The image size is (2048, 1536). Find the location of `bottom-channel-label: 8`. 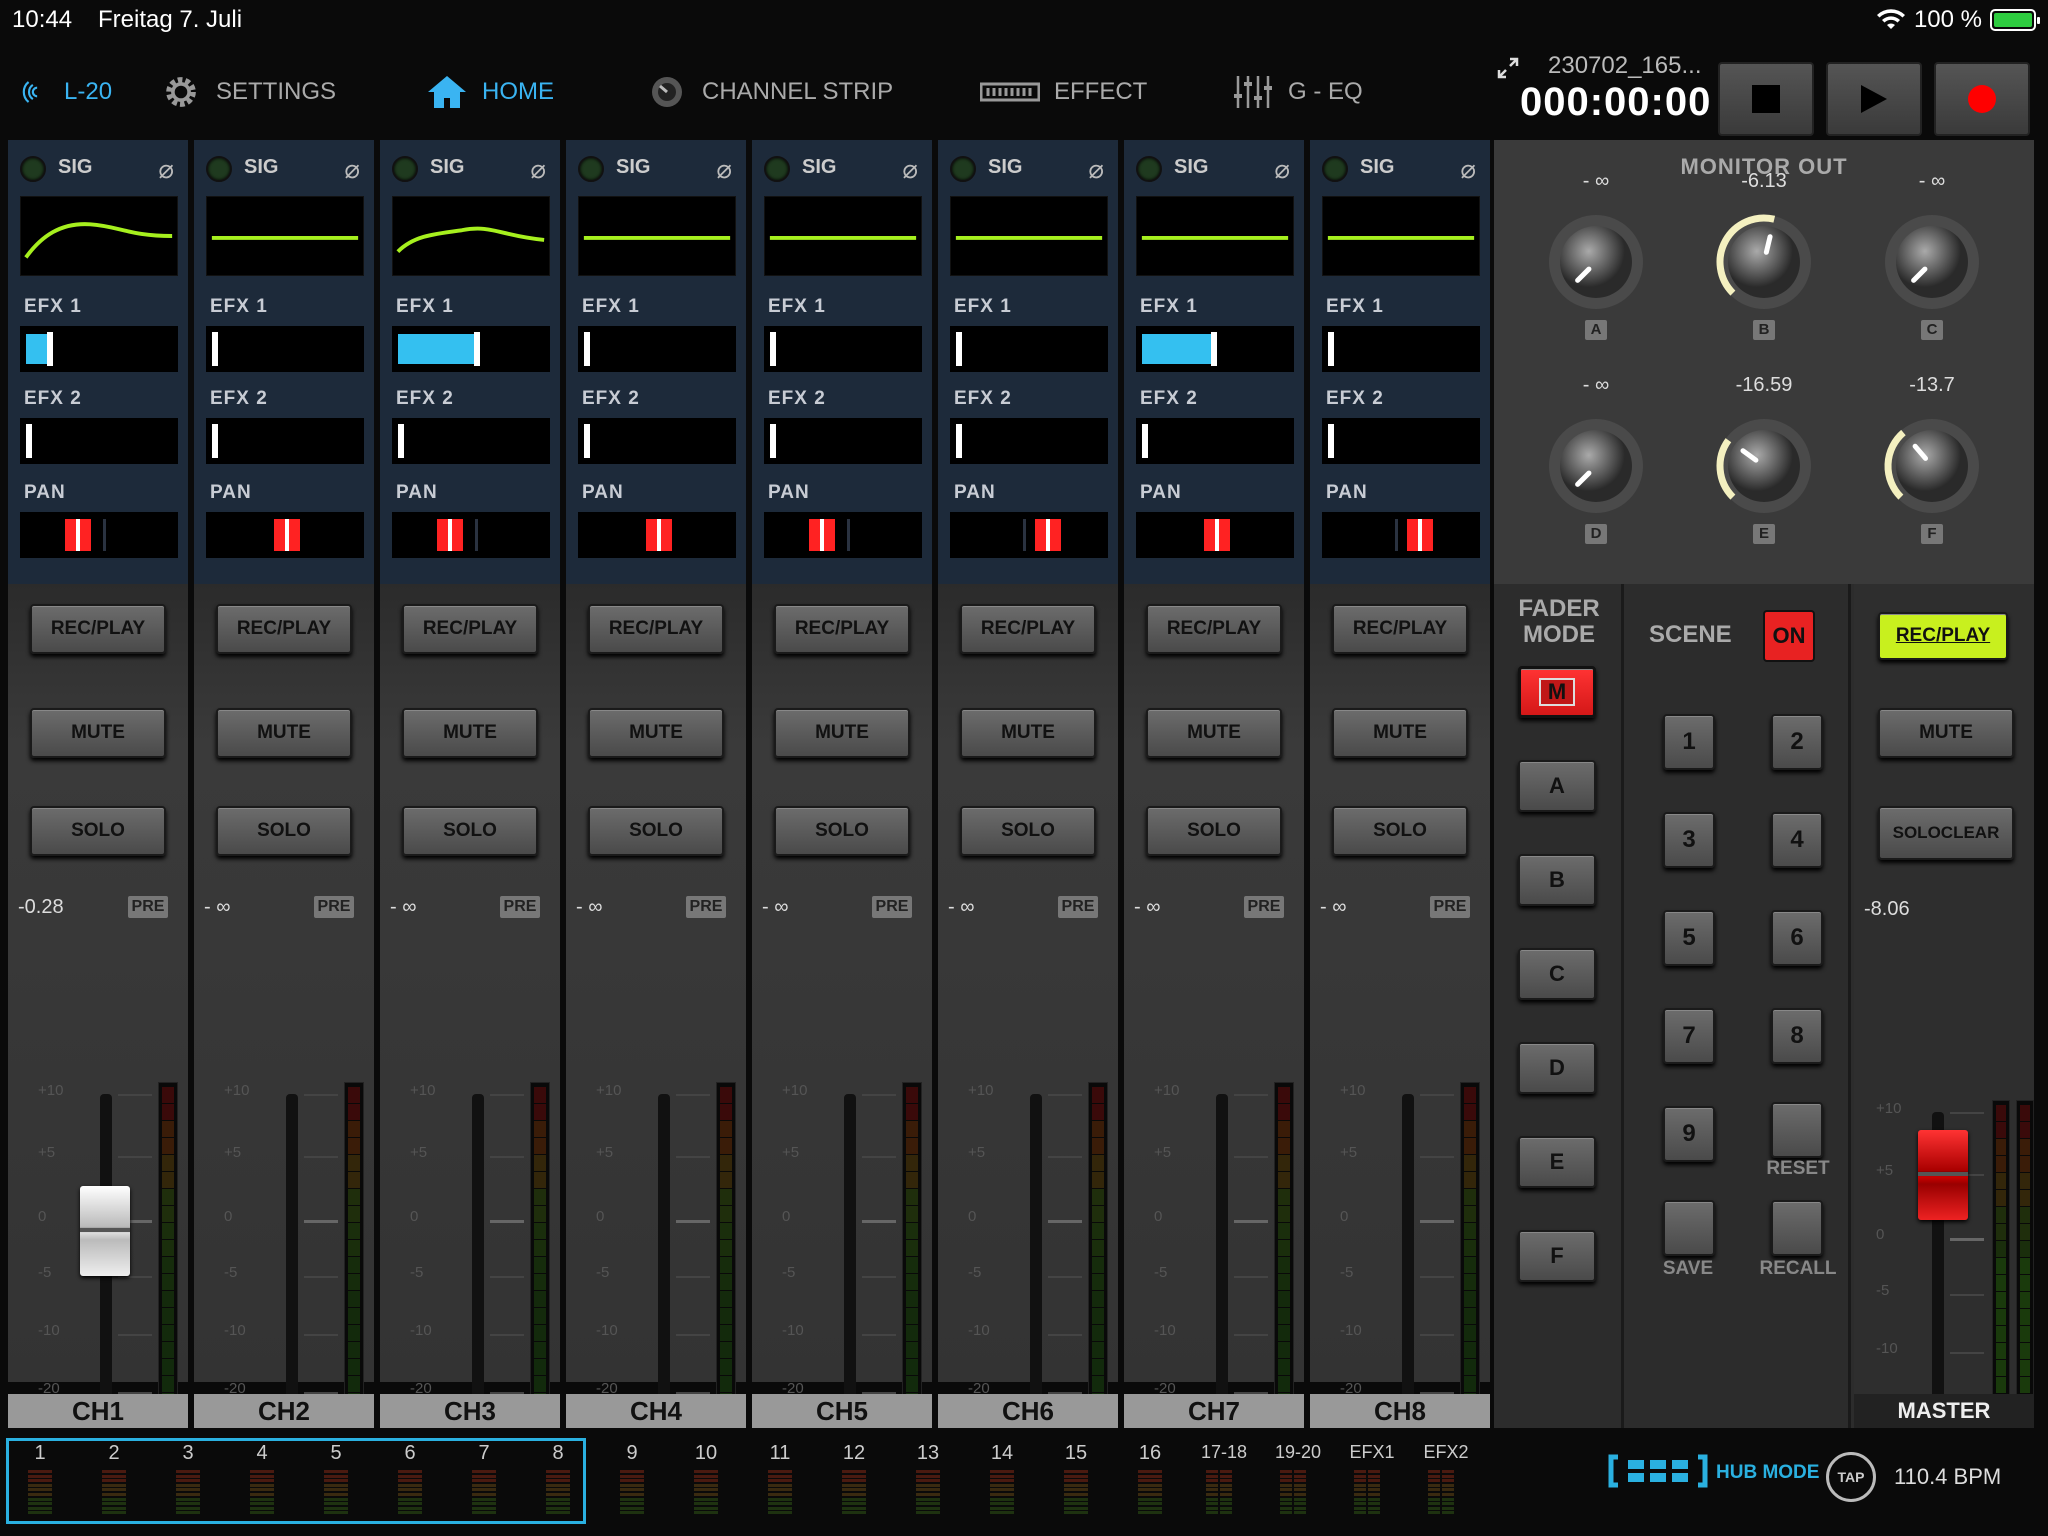

bottom-channel-label: 8 is located at coordinates (558, 1453).